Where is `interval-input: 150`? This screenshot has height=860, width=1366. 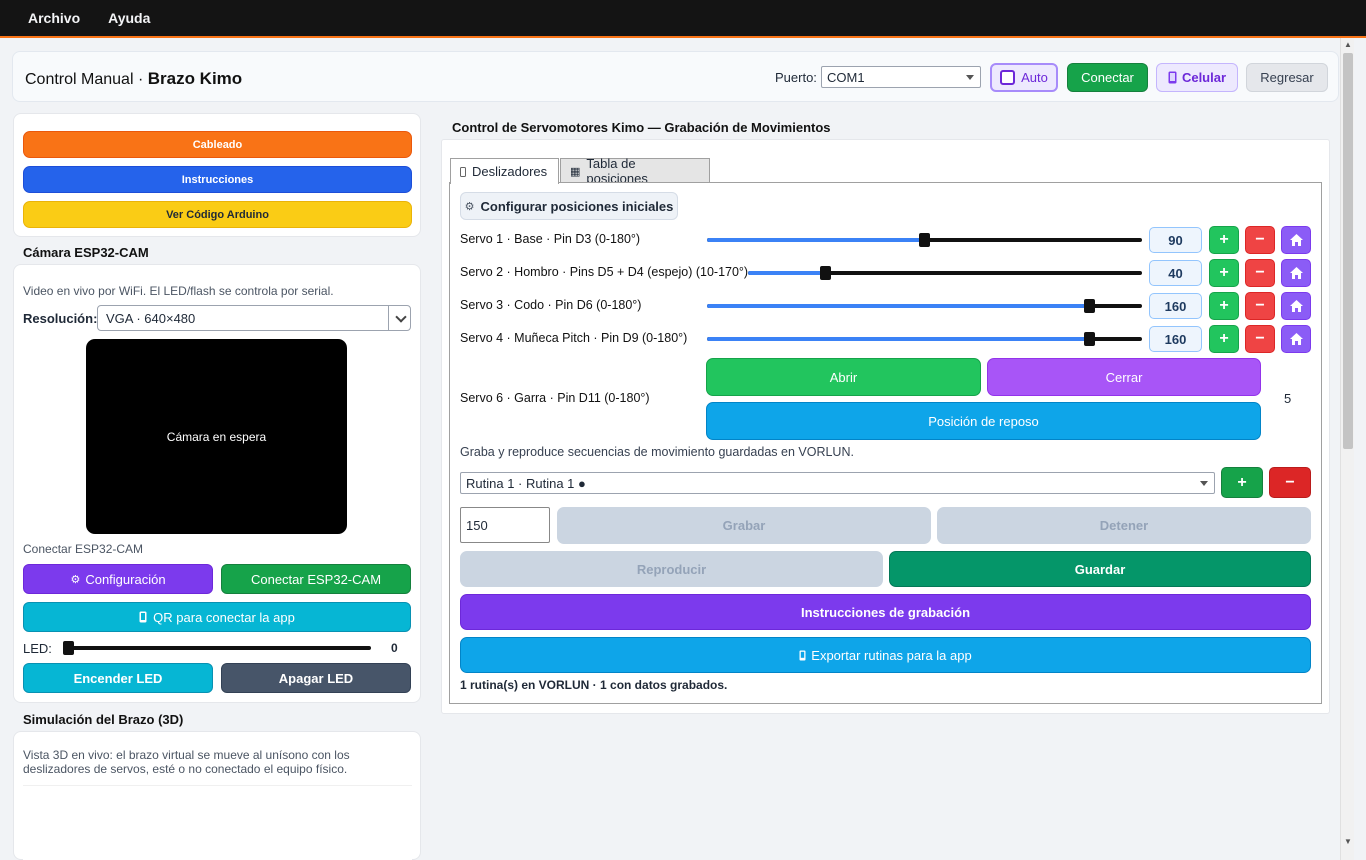 interval-input: 150 is located at coordinates (505, 525).